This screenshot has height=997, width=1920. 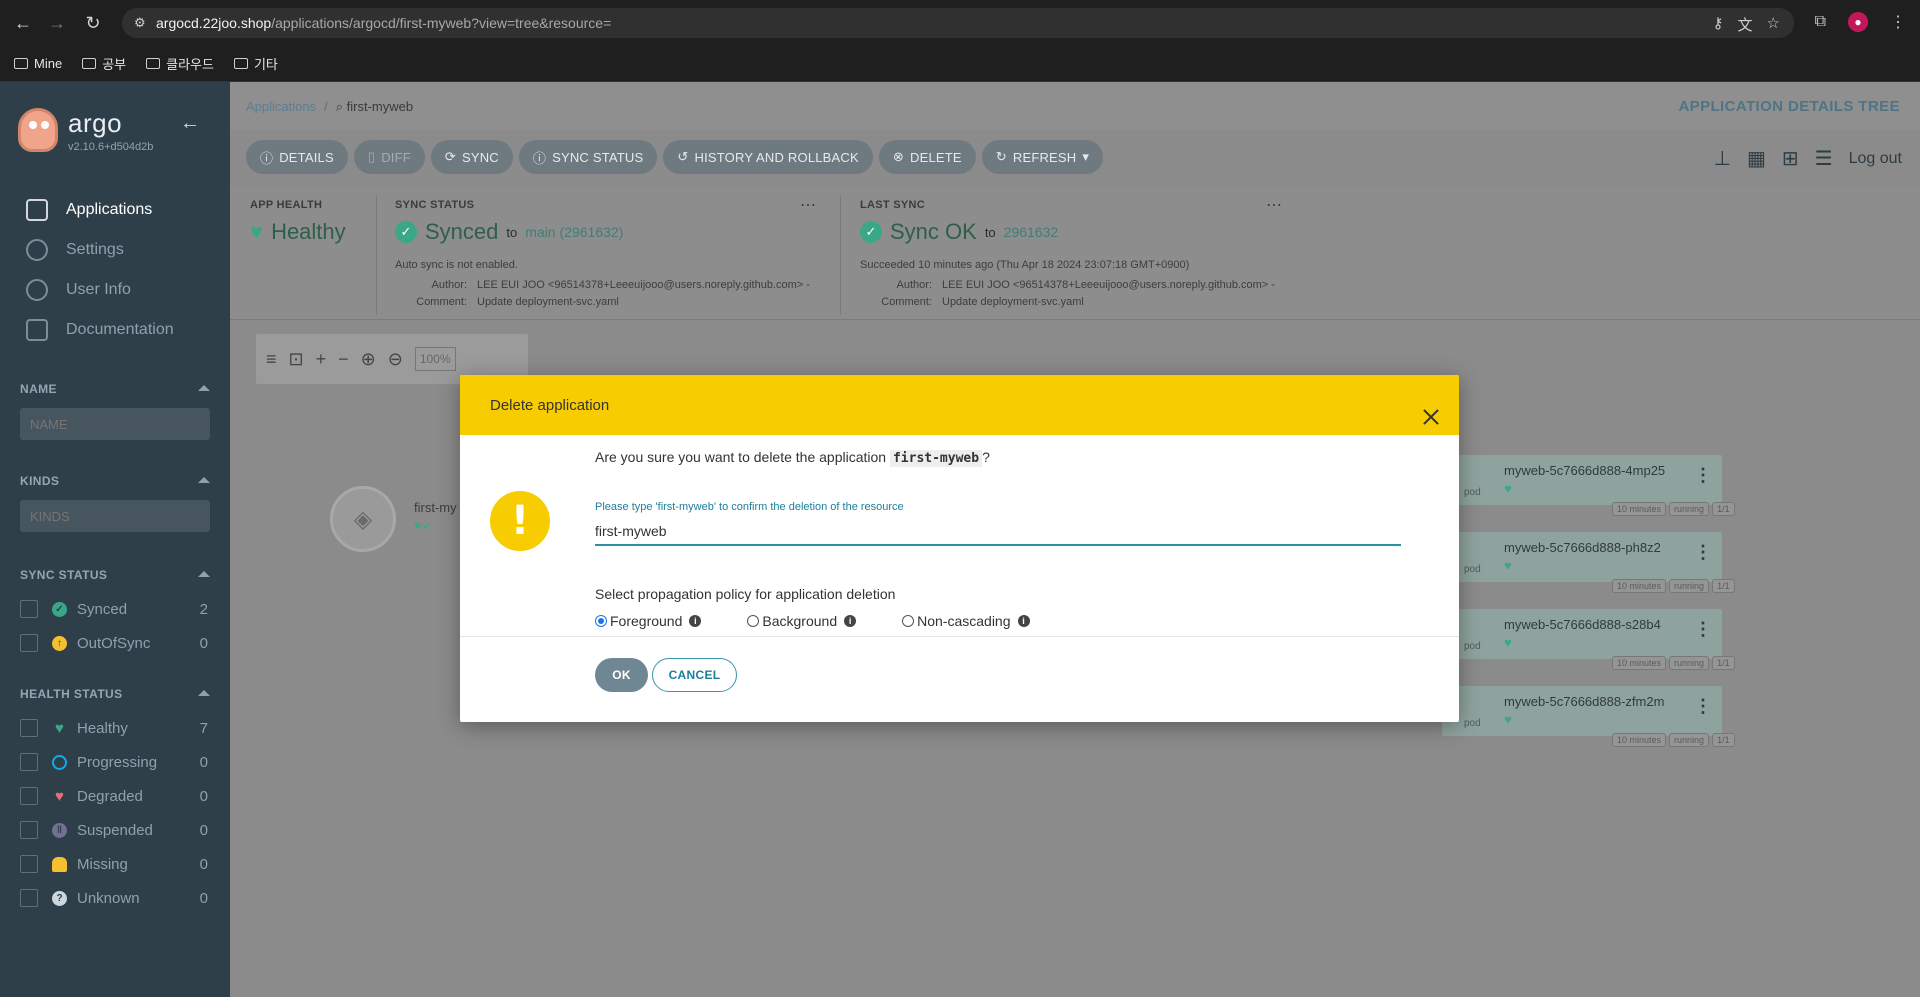 What do you see at coordinates (255, 63) in the screenshot?
I see `bookmark-folder: 기타` at bounding box center [255, 63].